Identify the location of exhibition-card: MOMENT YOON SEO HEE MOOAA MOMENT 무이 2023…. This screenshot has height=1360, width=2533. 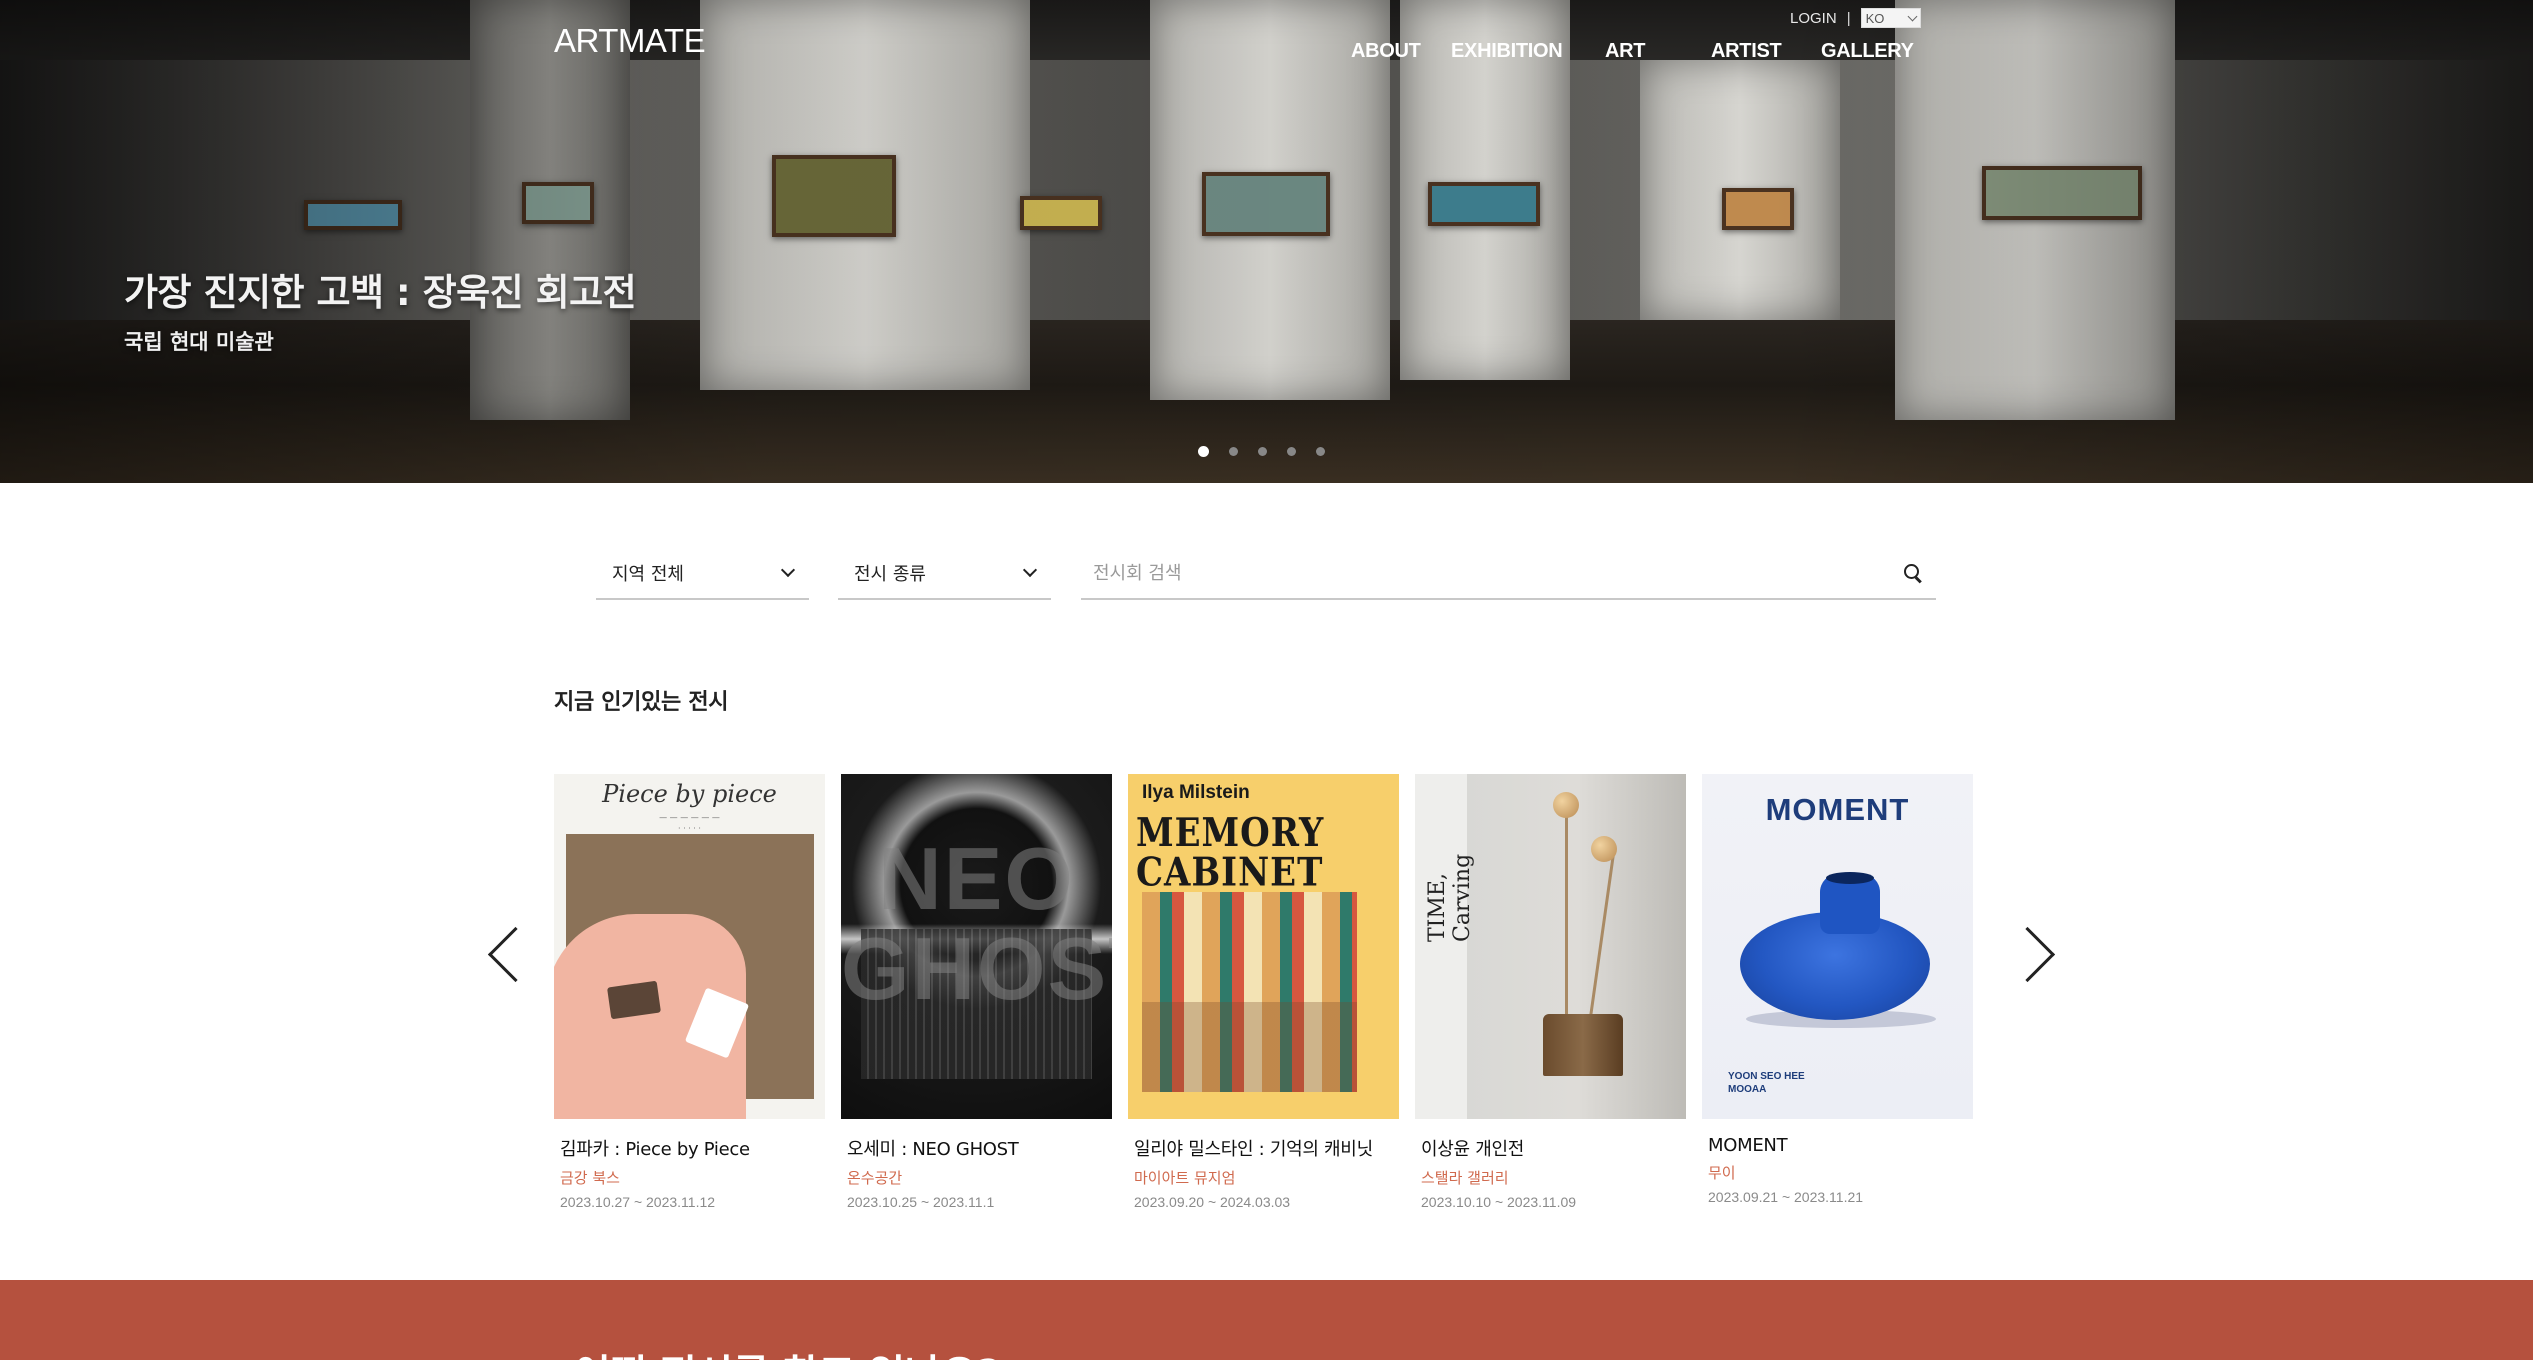
(1837, 989).